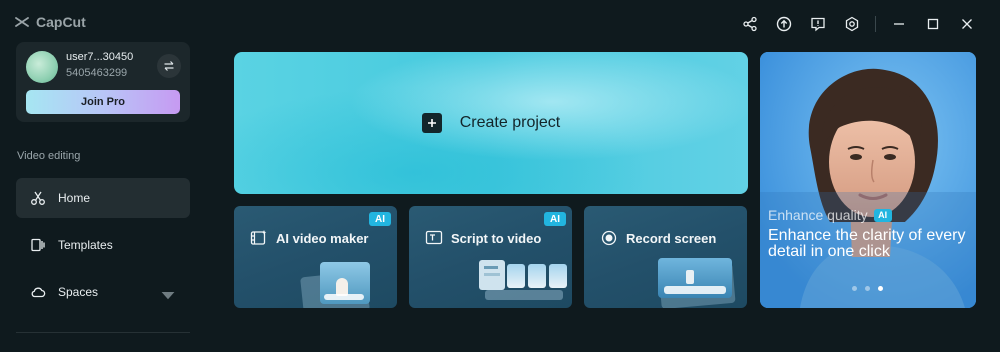 The image size is (1000, 352). What do you see at coordinates (61, 22) in the screenshot?
I see `app-name: CapCut` at bounding box center [61, 22].